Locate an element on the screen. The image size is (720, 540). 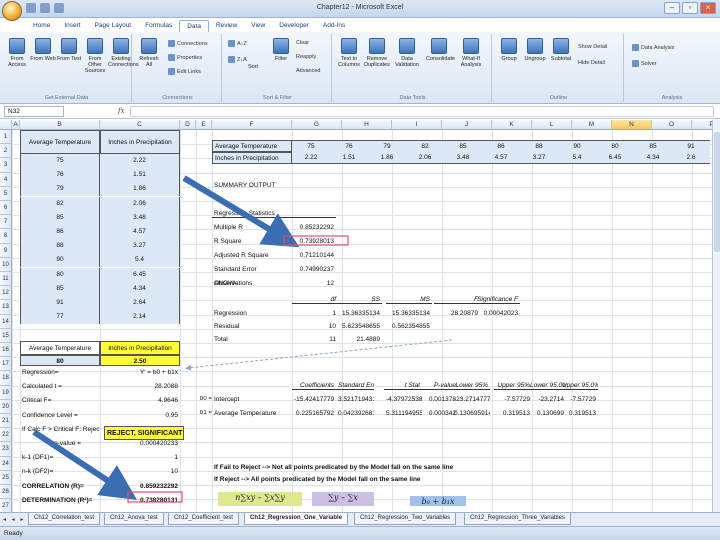
calc-label-nk: n-k (DF2)= is located at coordinates (60, 471).